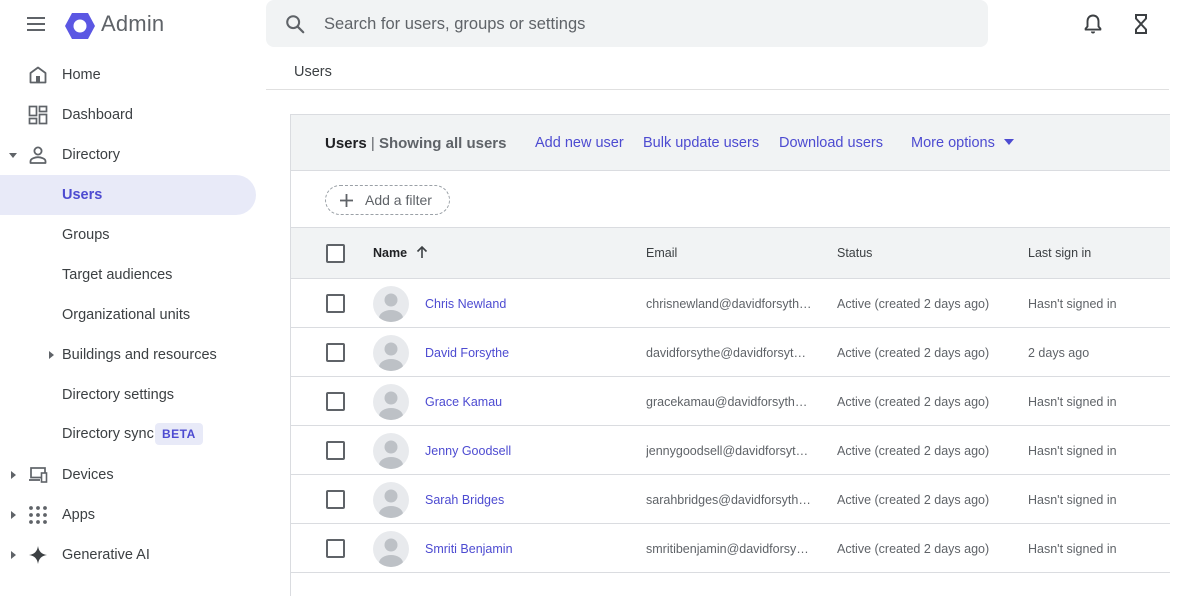 Image resolution: width=1180 pixels, height=596 pixels. I want to click on sidebar-item-label: Target audiences, so click(117, 275).